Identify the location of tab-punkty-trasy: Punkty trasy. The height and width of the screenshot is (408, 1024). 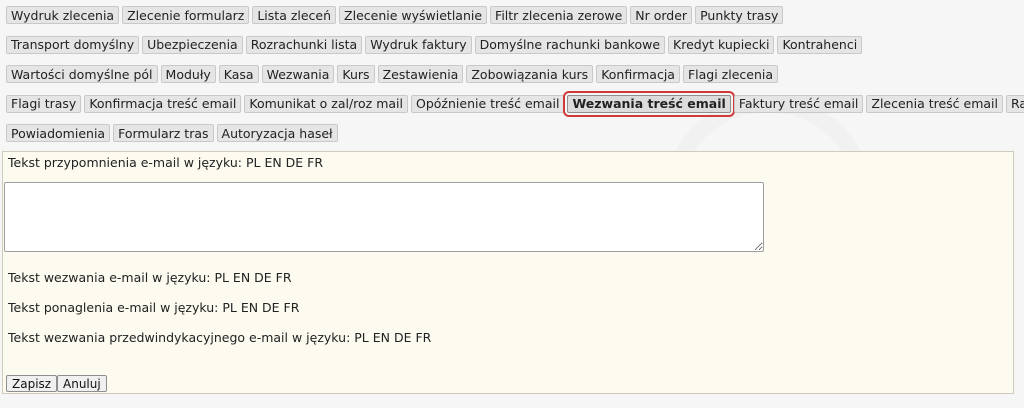
(739, 15).